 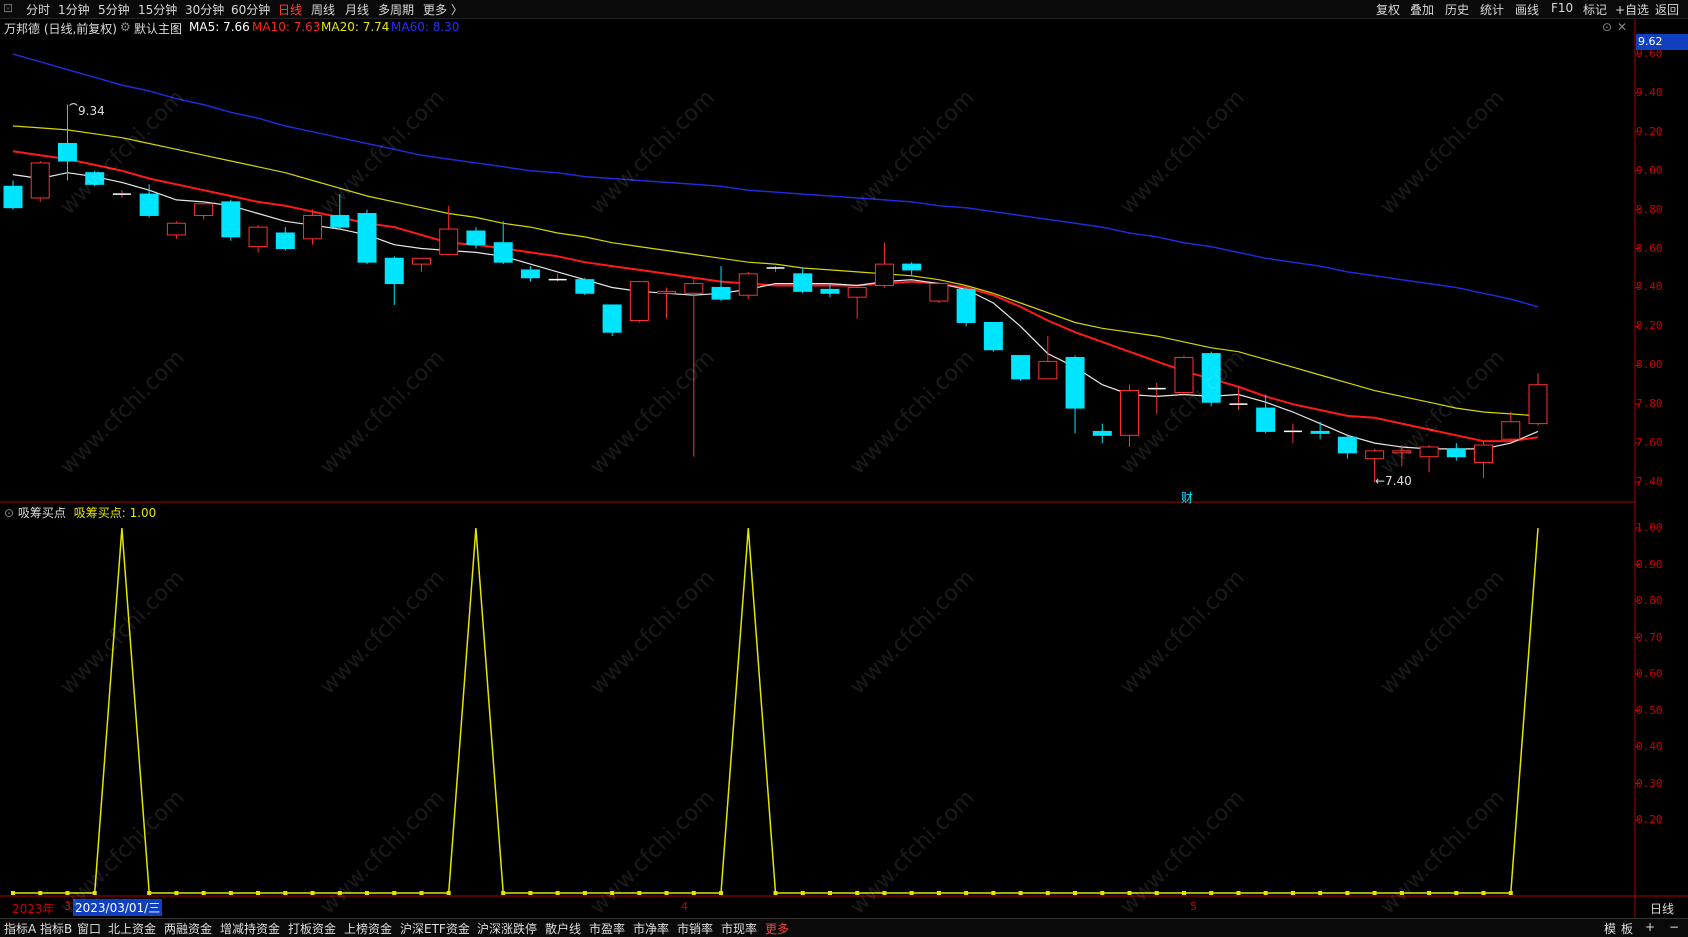 What do you see at coordinates (1649, 746) in the screenshot?
I see `indicator-tick-label: 0.40` at bounding box center [1649, 746].